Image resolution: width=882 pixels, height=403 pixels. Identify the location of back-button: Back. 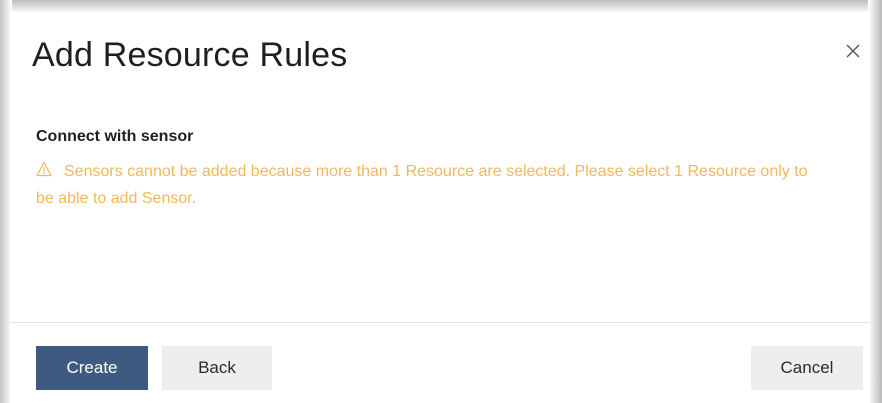
(217, 368).